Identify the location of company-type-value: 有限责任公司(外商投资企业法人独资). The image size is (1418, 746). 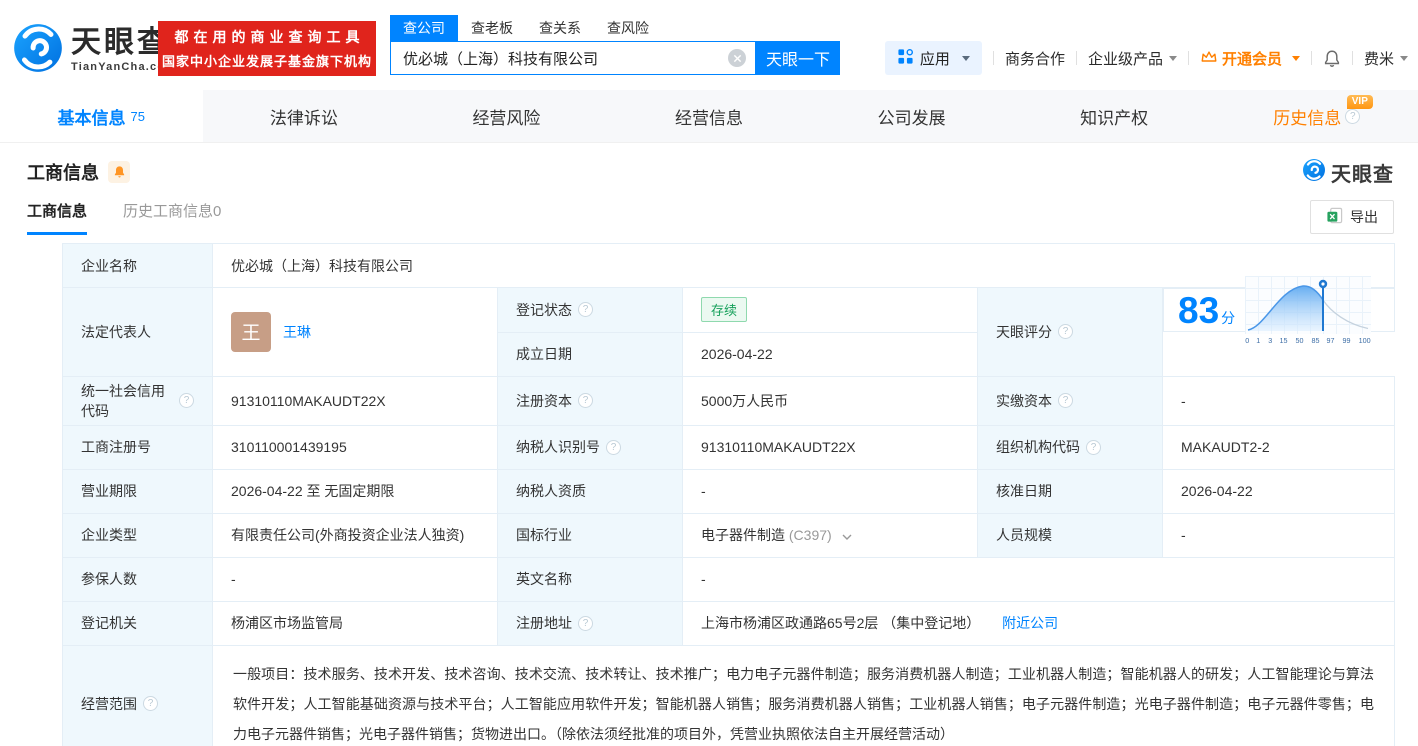
(355, 535).